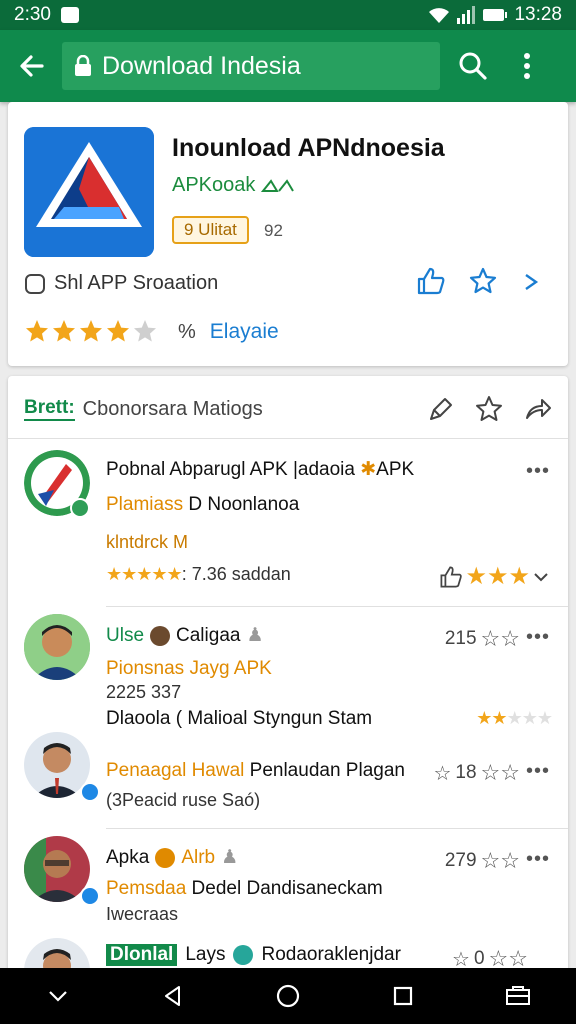  I want to click on rating-row: % Elayaie, so click(151, 332).